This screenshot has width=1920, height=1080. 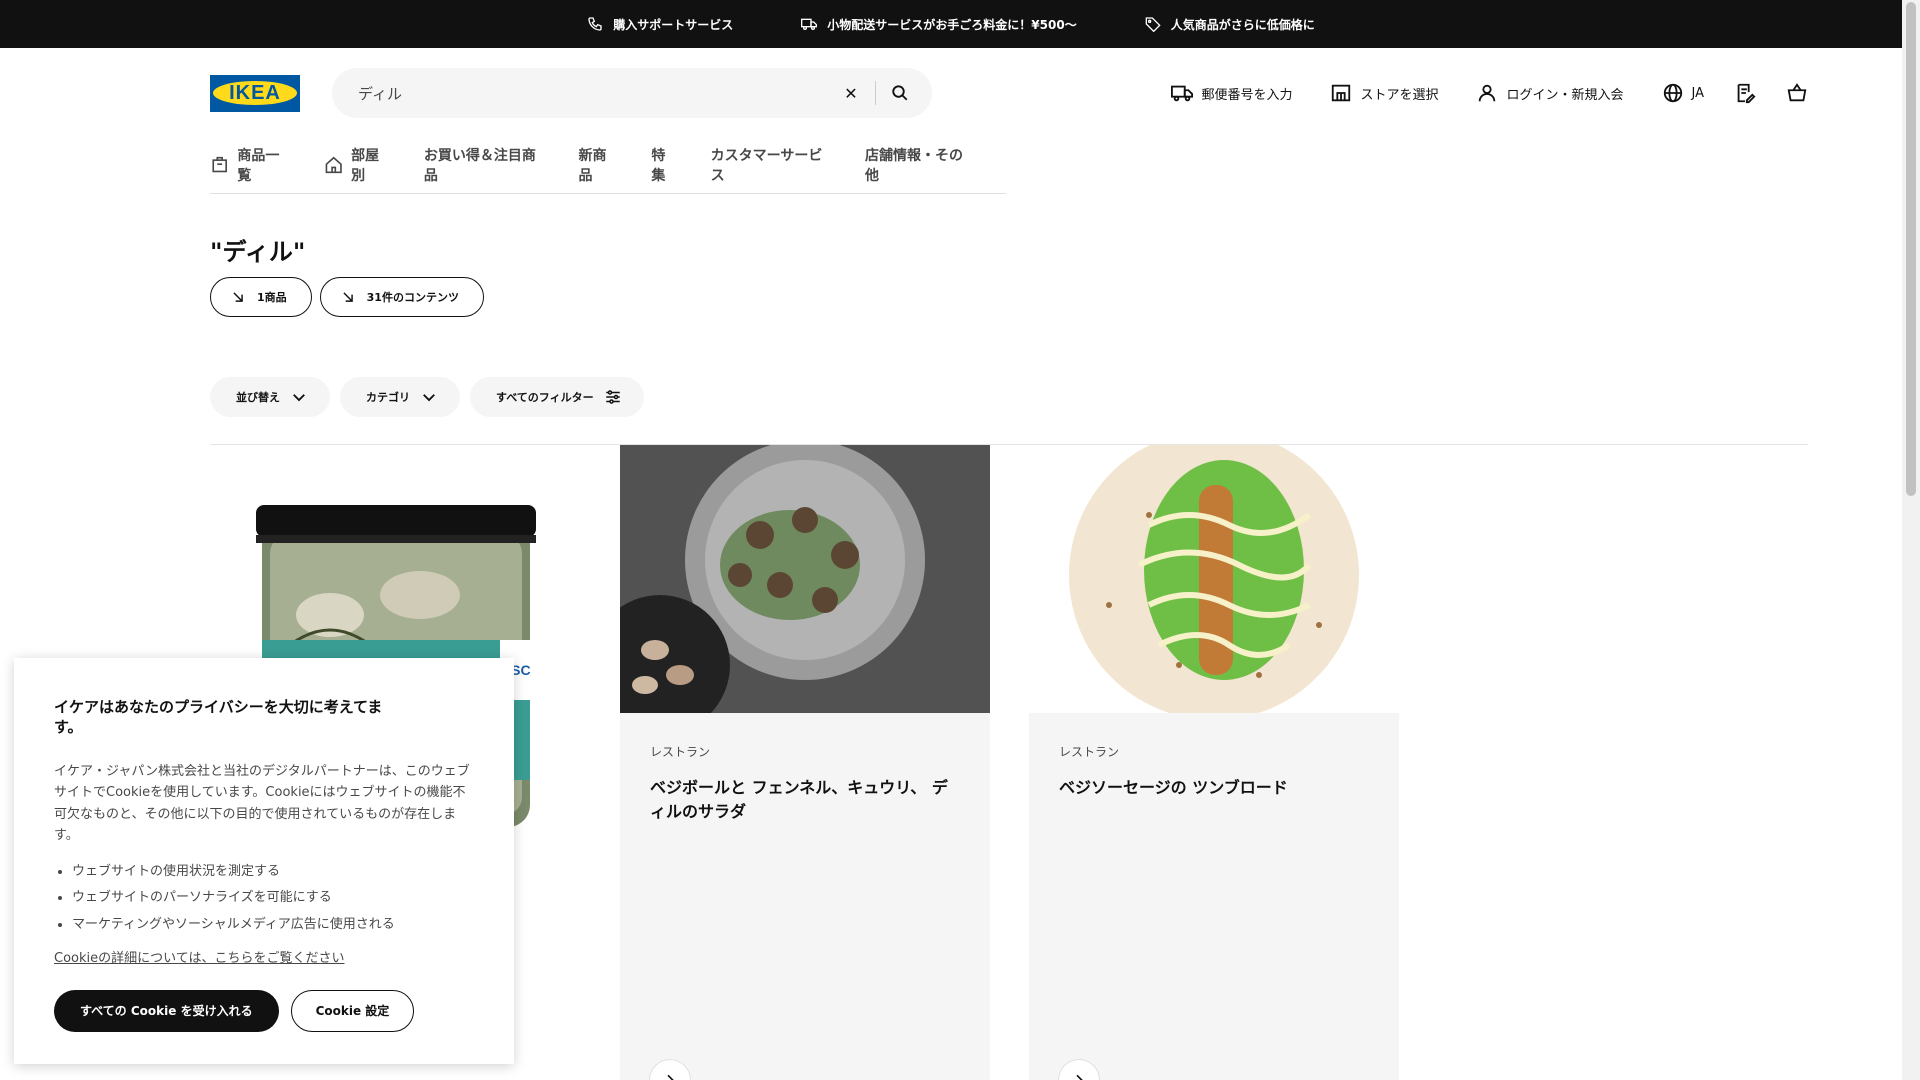 What do you see at coordinates (1242, 24) in the screenshot?
I see `topbar-item-label: 人気商品がさらに低価格に` at bounding box center [1242, 24].